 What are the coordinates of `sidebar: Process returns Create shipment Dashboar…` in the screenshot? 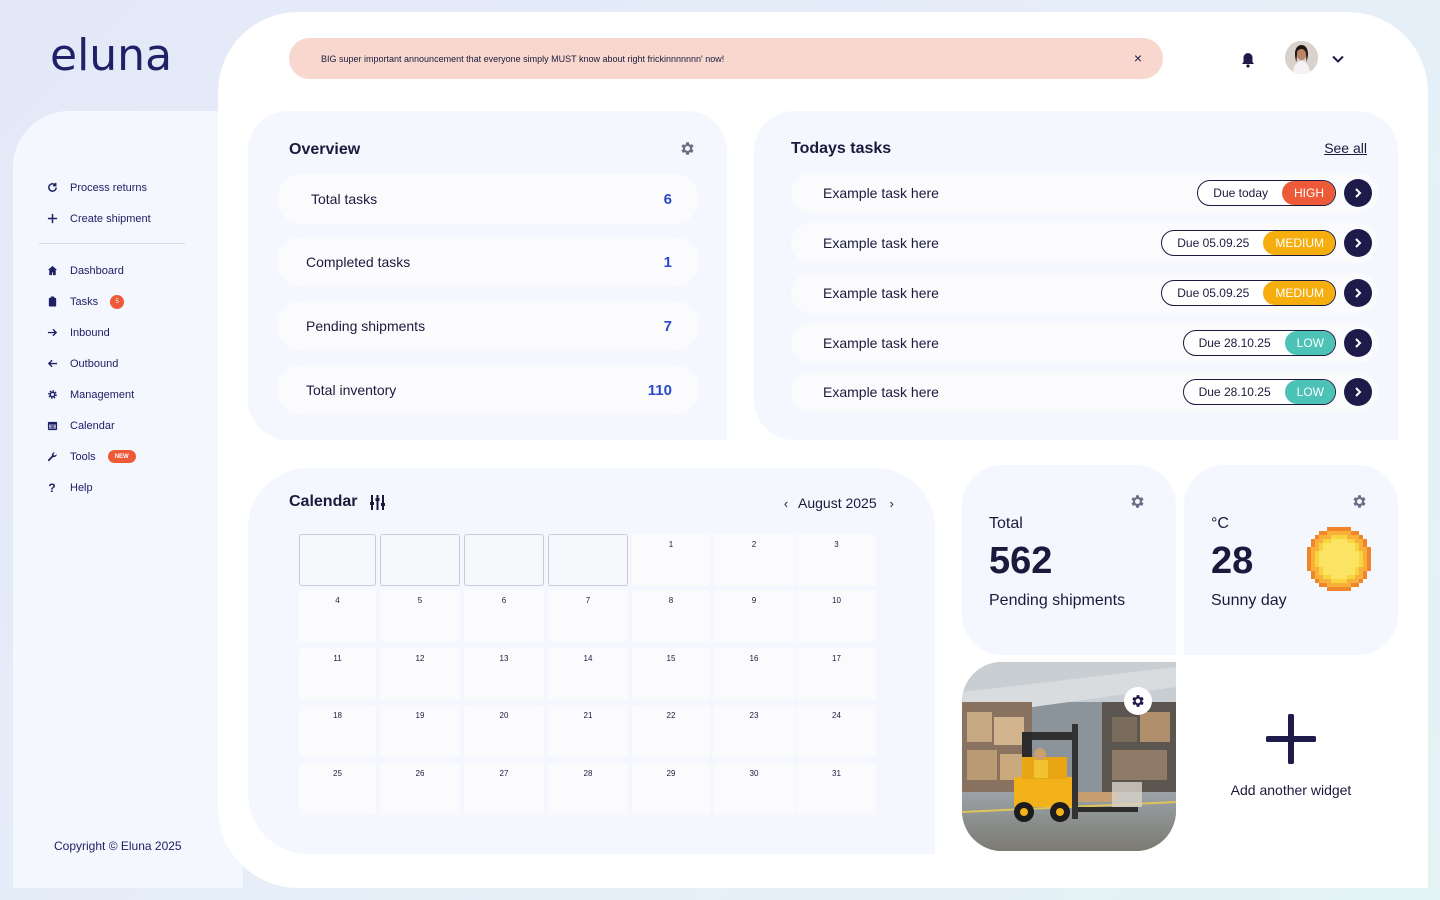 It's located at (128, 499).